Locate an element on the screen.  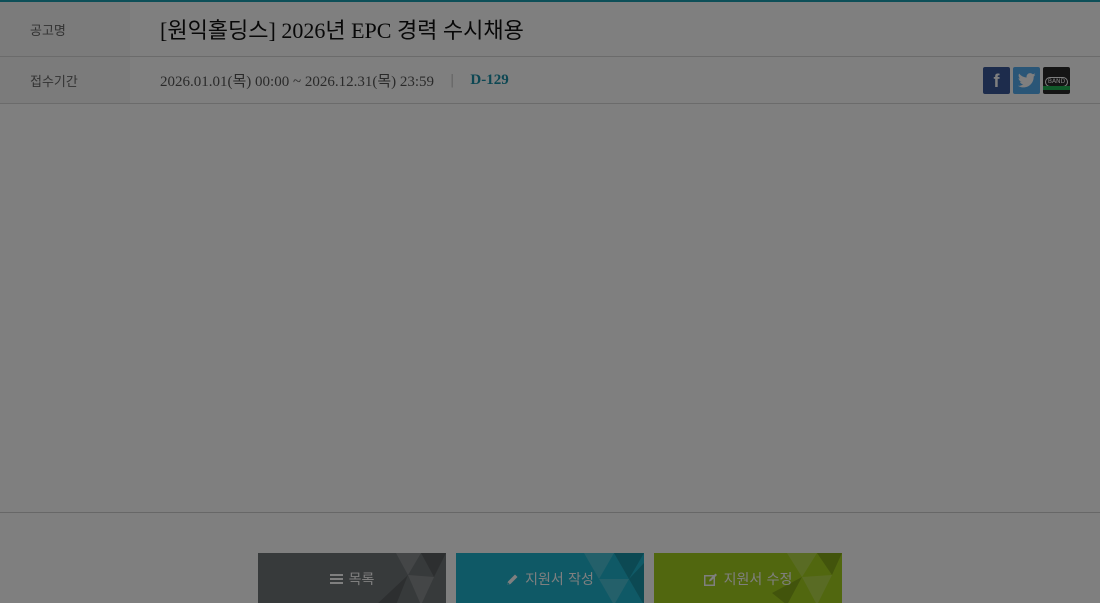
facebook-icon: f is located at coordinates (996, 80).